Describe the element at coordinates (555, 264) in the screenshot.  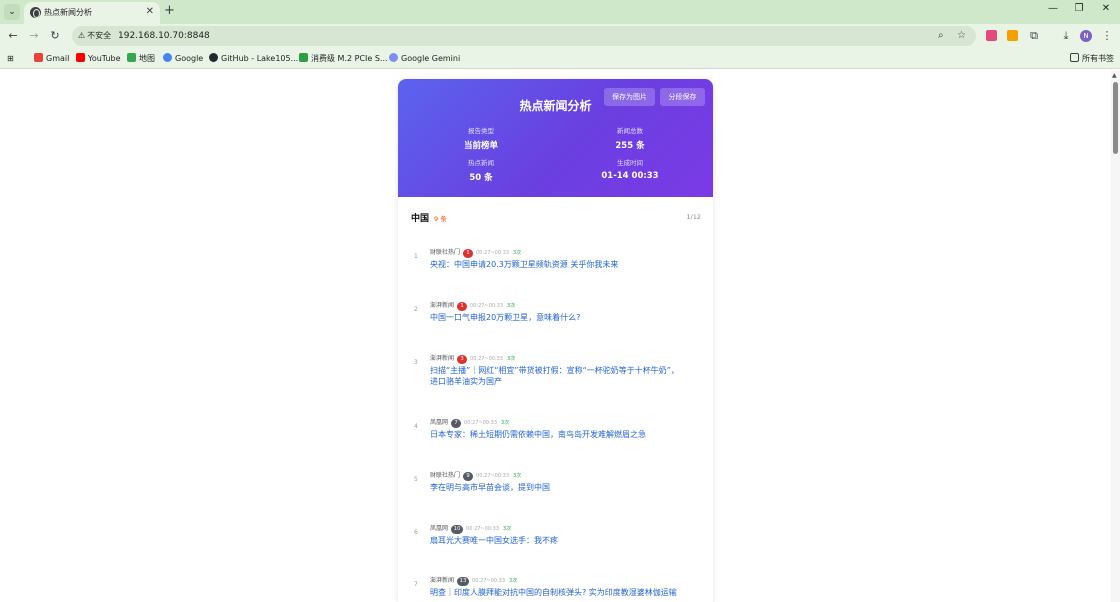
I see `news-headline-link: 央视：中国申请20.3万颗卫星频轨资源 关乎你我未来` at that location.